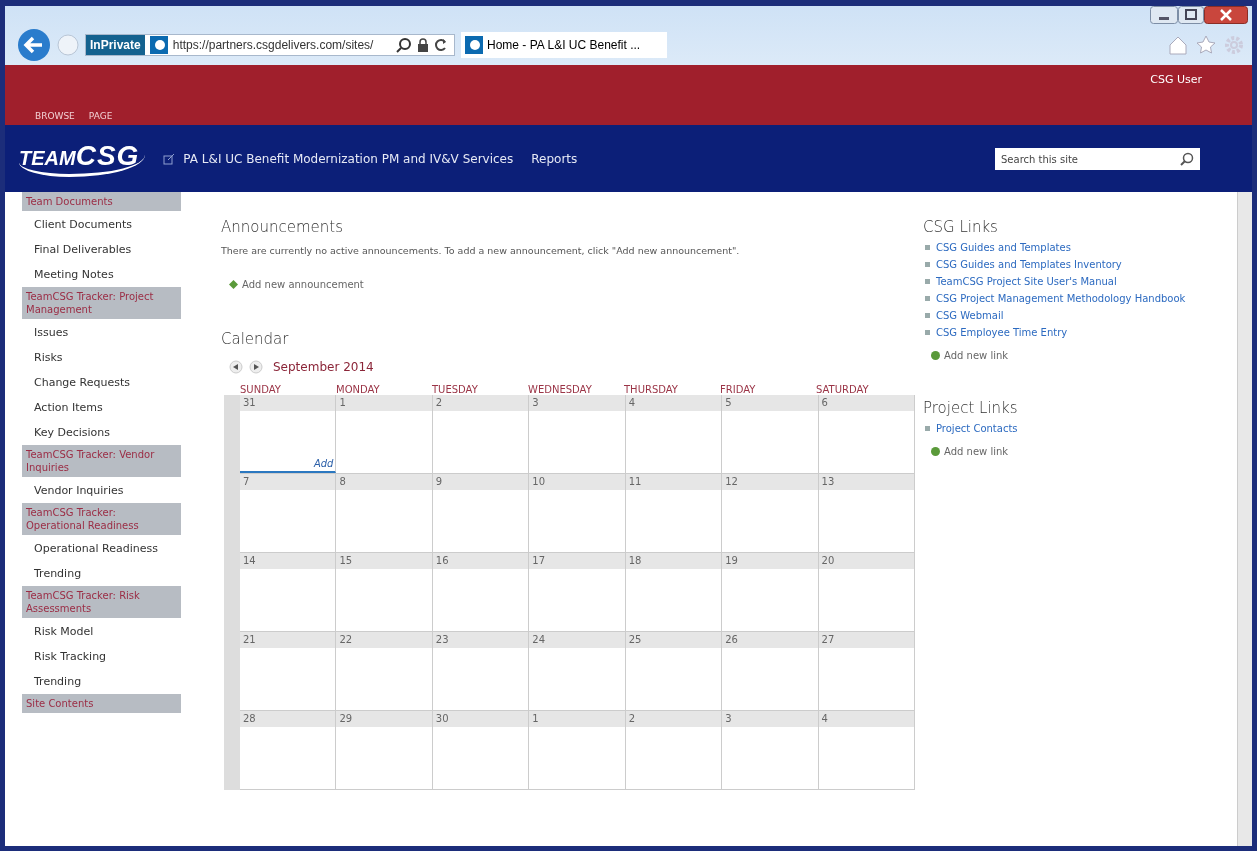 The height and width of the screenshot is (851, 1257). I want to click on day-number: 1, so click(384, 403).